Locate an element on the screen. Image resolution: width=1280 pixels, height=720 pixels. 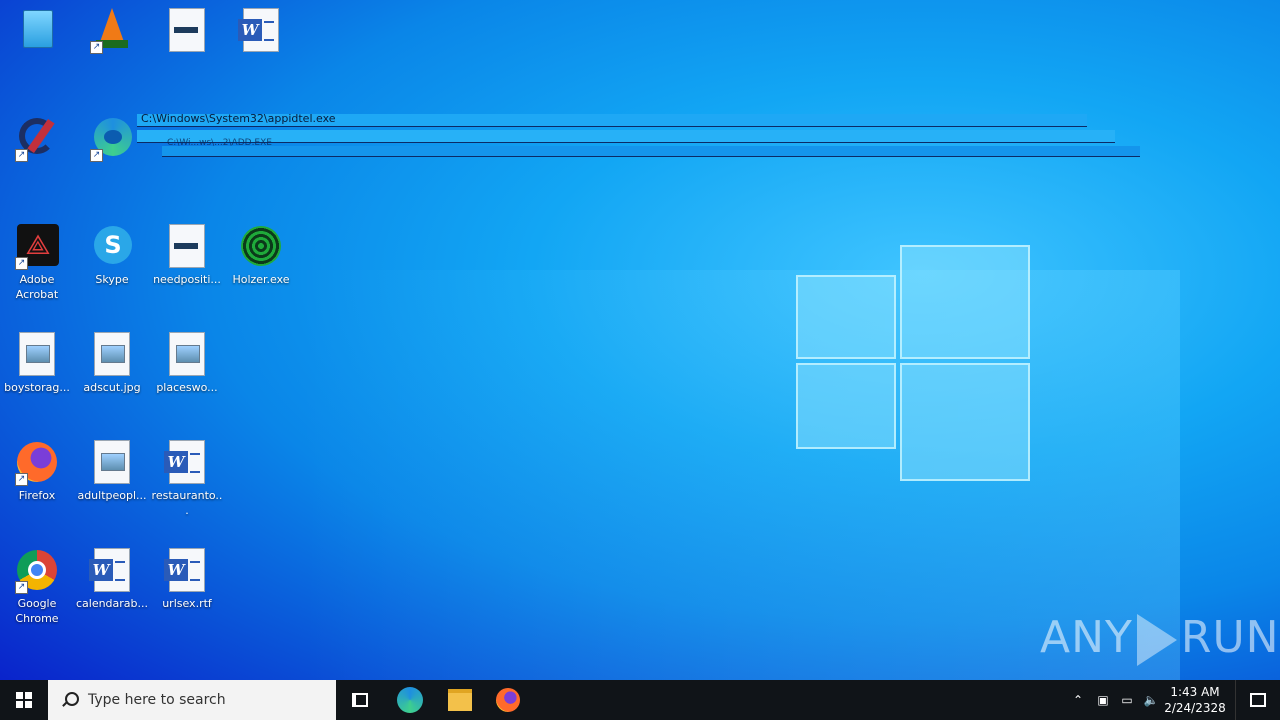
desktop-icon-urlsex: W urlsex.rtf is located at coordinates (187, 579).